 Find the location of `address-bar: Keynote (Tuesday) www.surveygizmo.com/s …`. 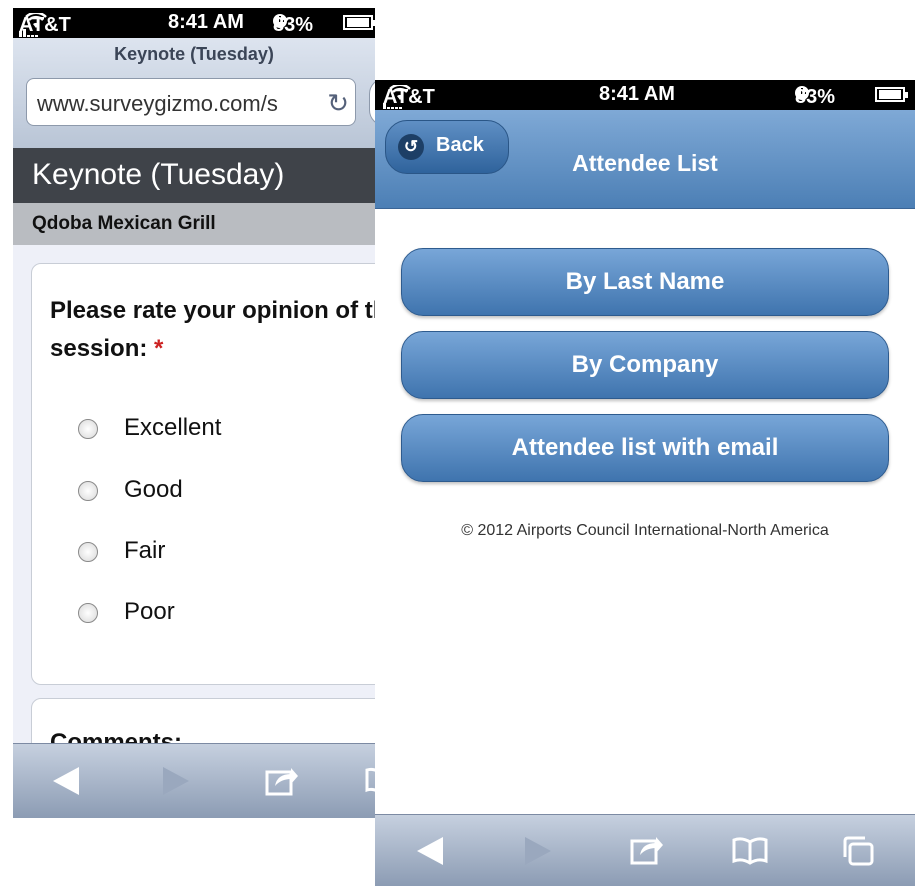

address-bar: Keynote (Tuesday) www.surveygizmo.com/s … is located at coordinates (194, 93).